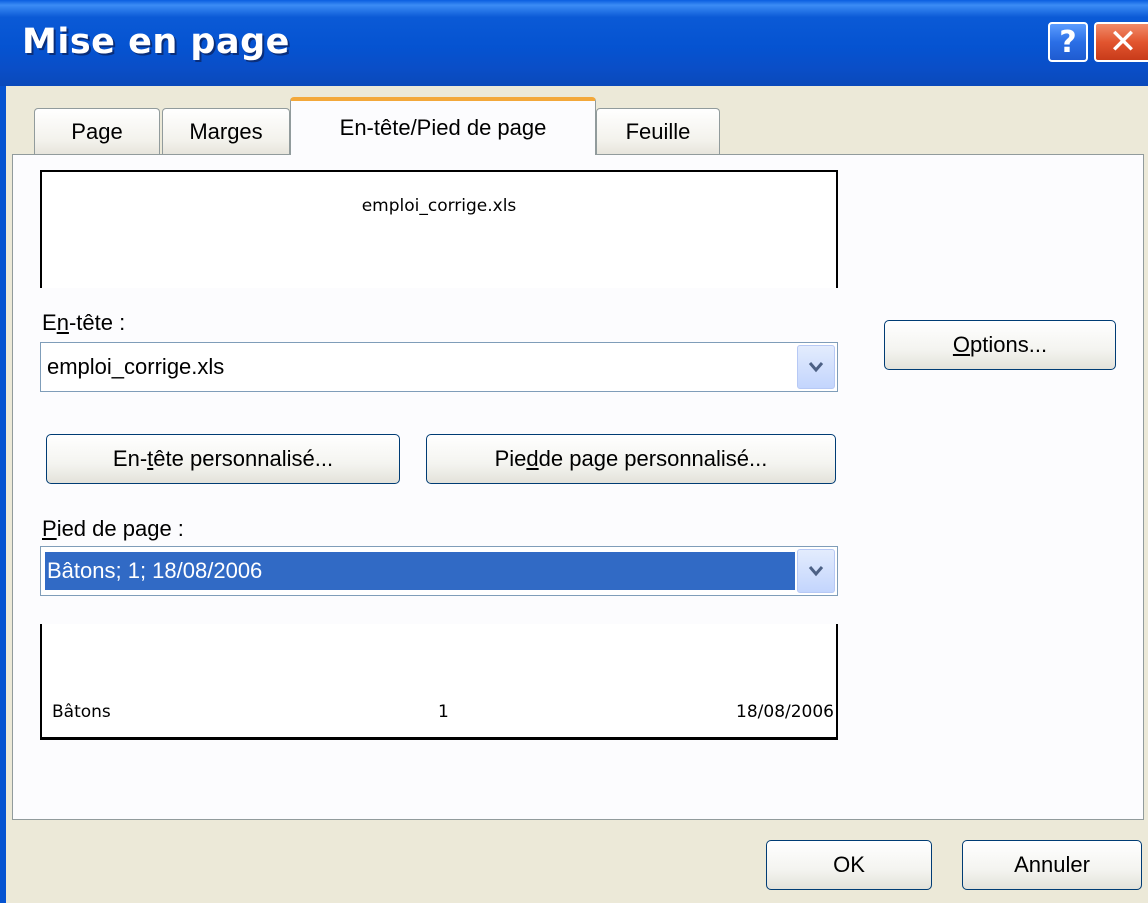  What do you see at coordinates (3, 494) in the screenshot?
I see `window-frame` at bounding box center [3, 494].